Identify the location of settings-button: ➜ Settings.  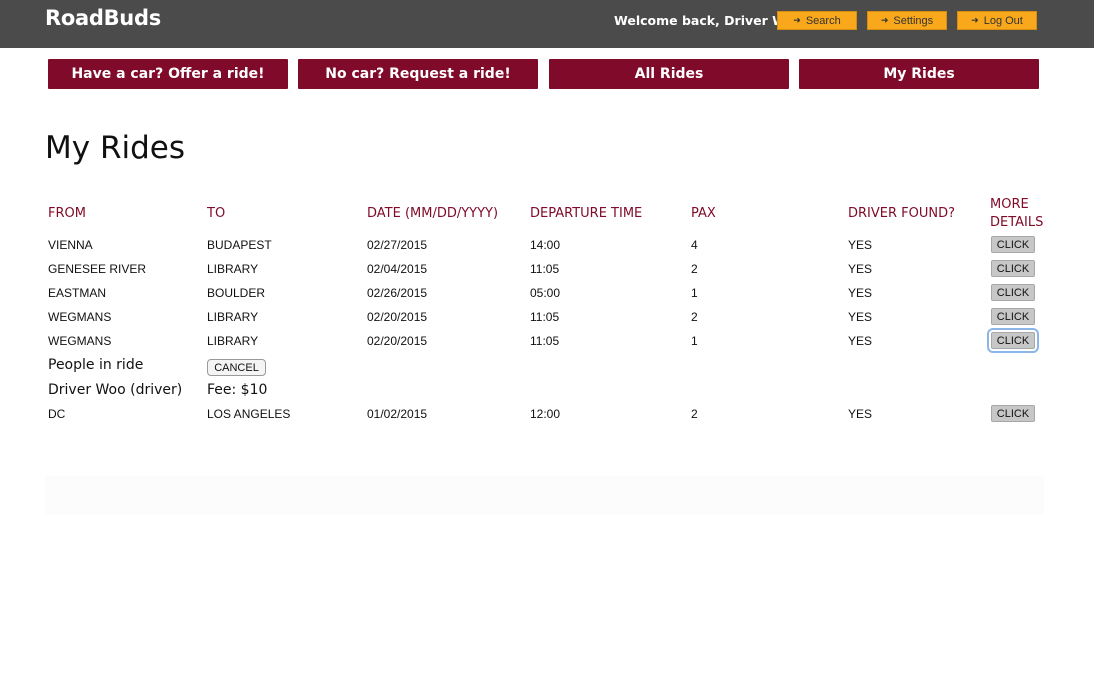
(907, 20).